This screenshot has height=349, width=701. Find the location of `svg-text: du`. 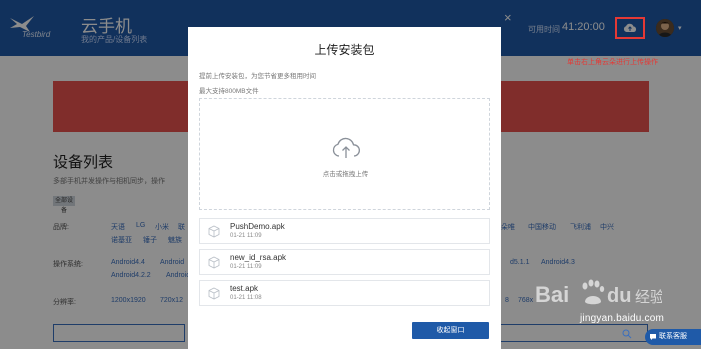

svg-text: du is located at coordinates (619, 296).